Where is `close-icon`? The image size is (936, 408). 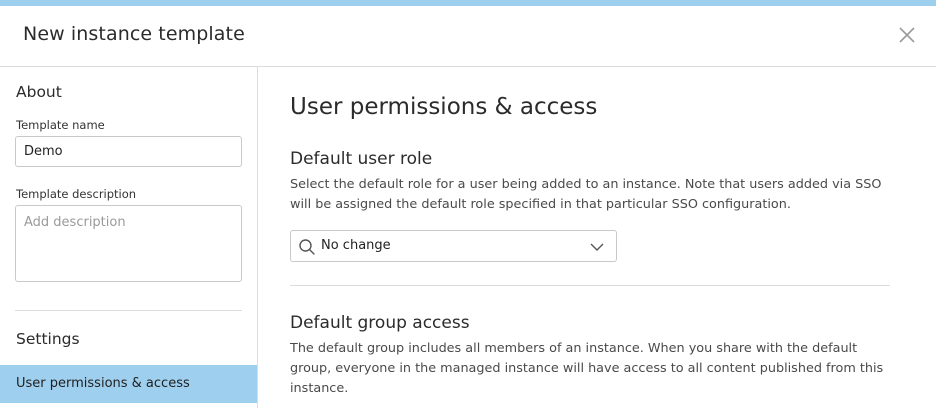 close-icon is located at coordinates (907, 35).